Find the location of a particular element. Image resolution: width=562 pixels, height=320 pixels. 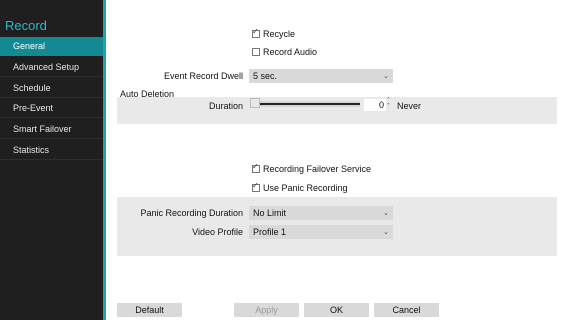

video-profile-label: Video Profile is located at coordinates (217, 232).